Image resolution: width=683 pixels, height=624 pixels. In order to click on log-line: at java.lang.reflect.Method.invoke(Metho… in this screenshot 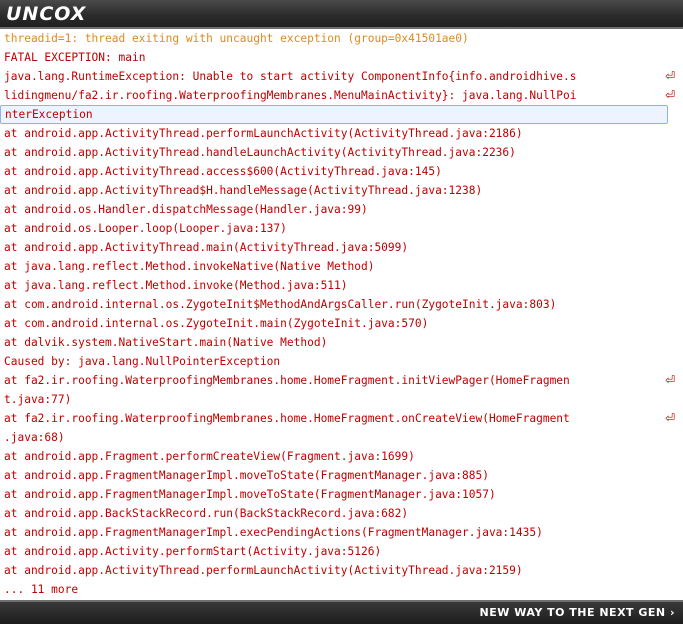, I will do `click(341, 285)`.